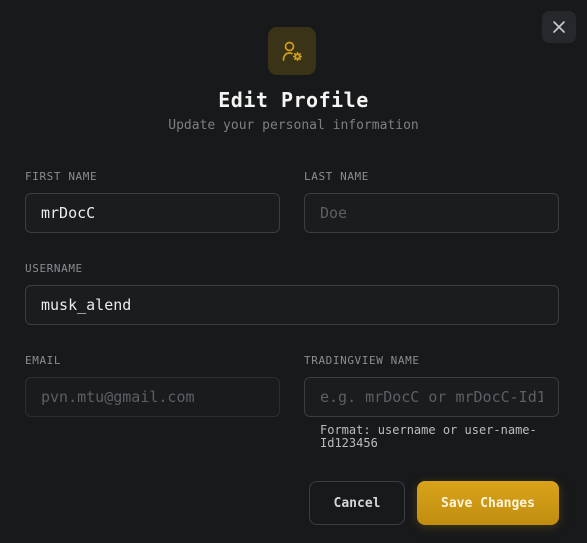 The height and width of the screenshot is (543, 587). What do you see at coordinates (61, 176) in the screenshot?
I see `first-name-label: FIRST NAME` at bounding box center [61, 176].